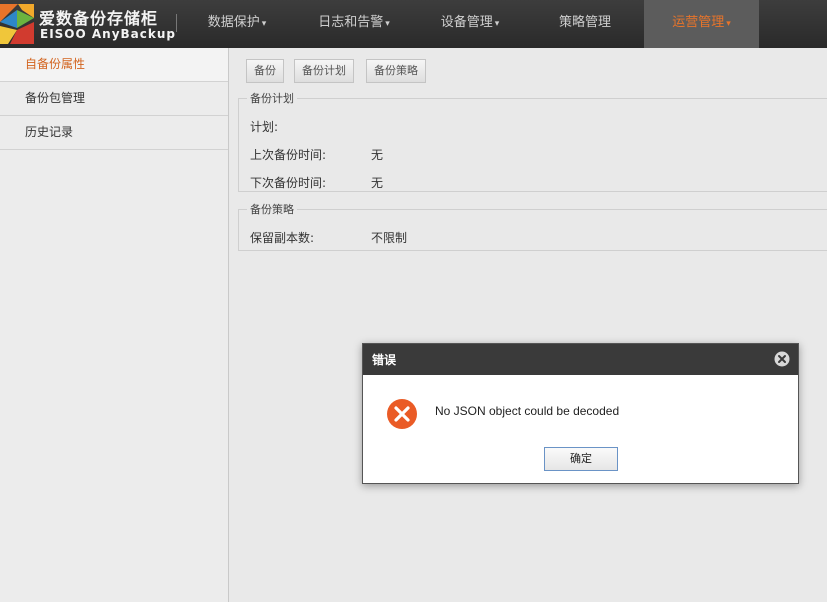 This screenshot has width=827, height=602. I want to click on nav-data-protection: 数据保护 ▾, so click(237, 24).